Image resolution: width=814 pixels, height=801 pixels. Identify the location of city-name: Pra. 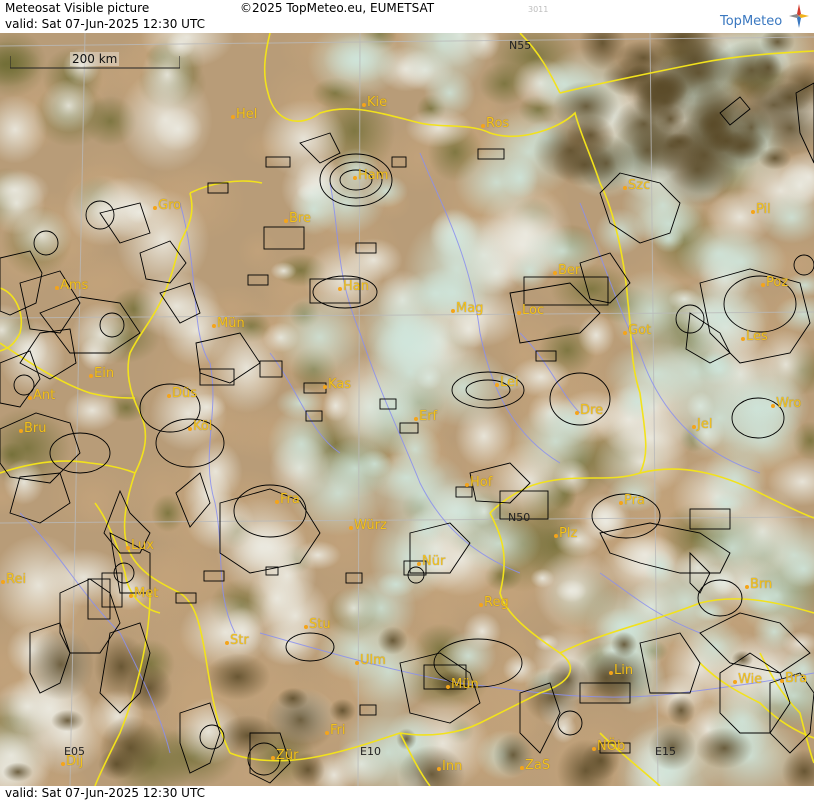
(634, 500).